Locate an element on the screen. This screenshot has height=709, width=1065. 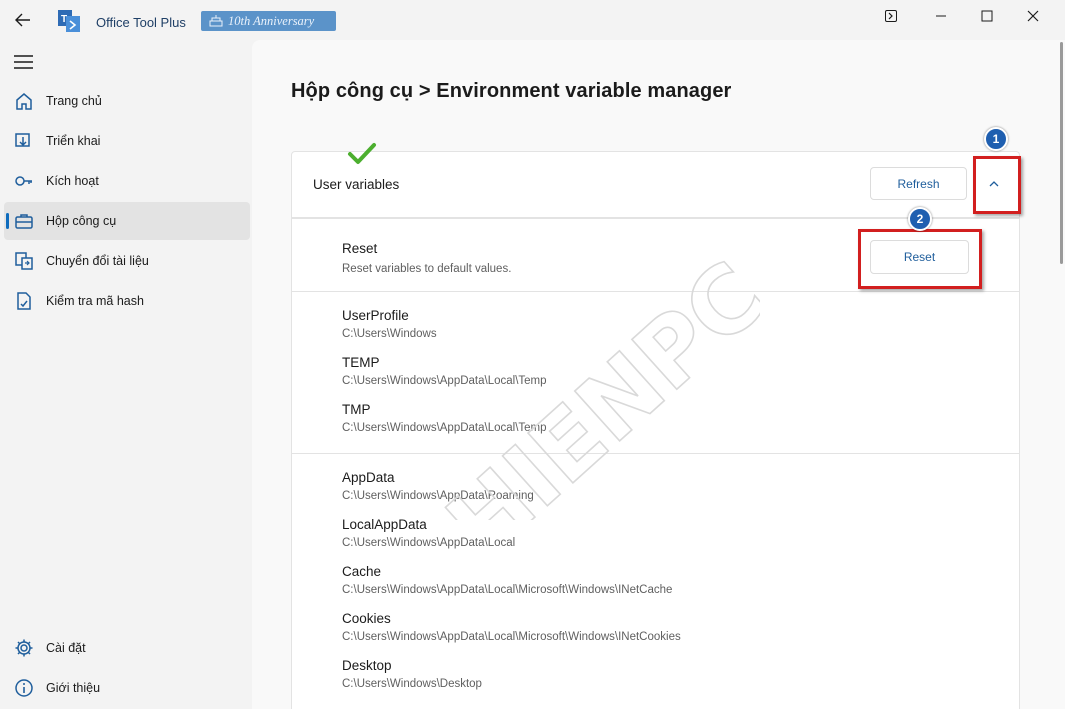
compact-overlay-button is located at coordinates (891, 16).